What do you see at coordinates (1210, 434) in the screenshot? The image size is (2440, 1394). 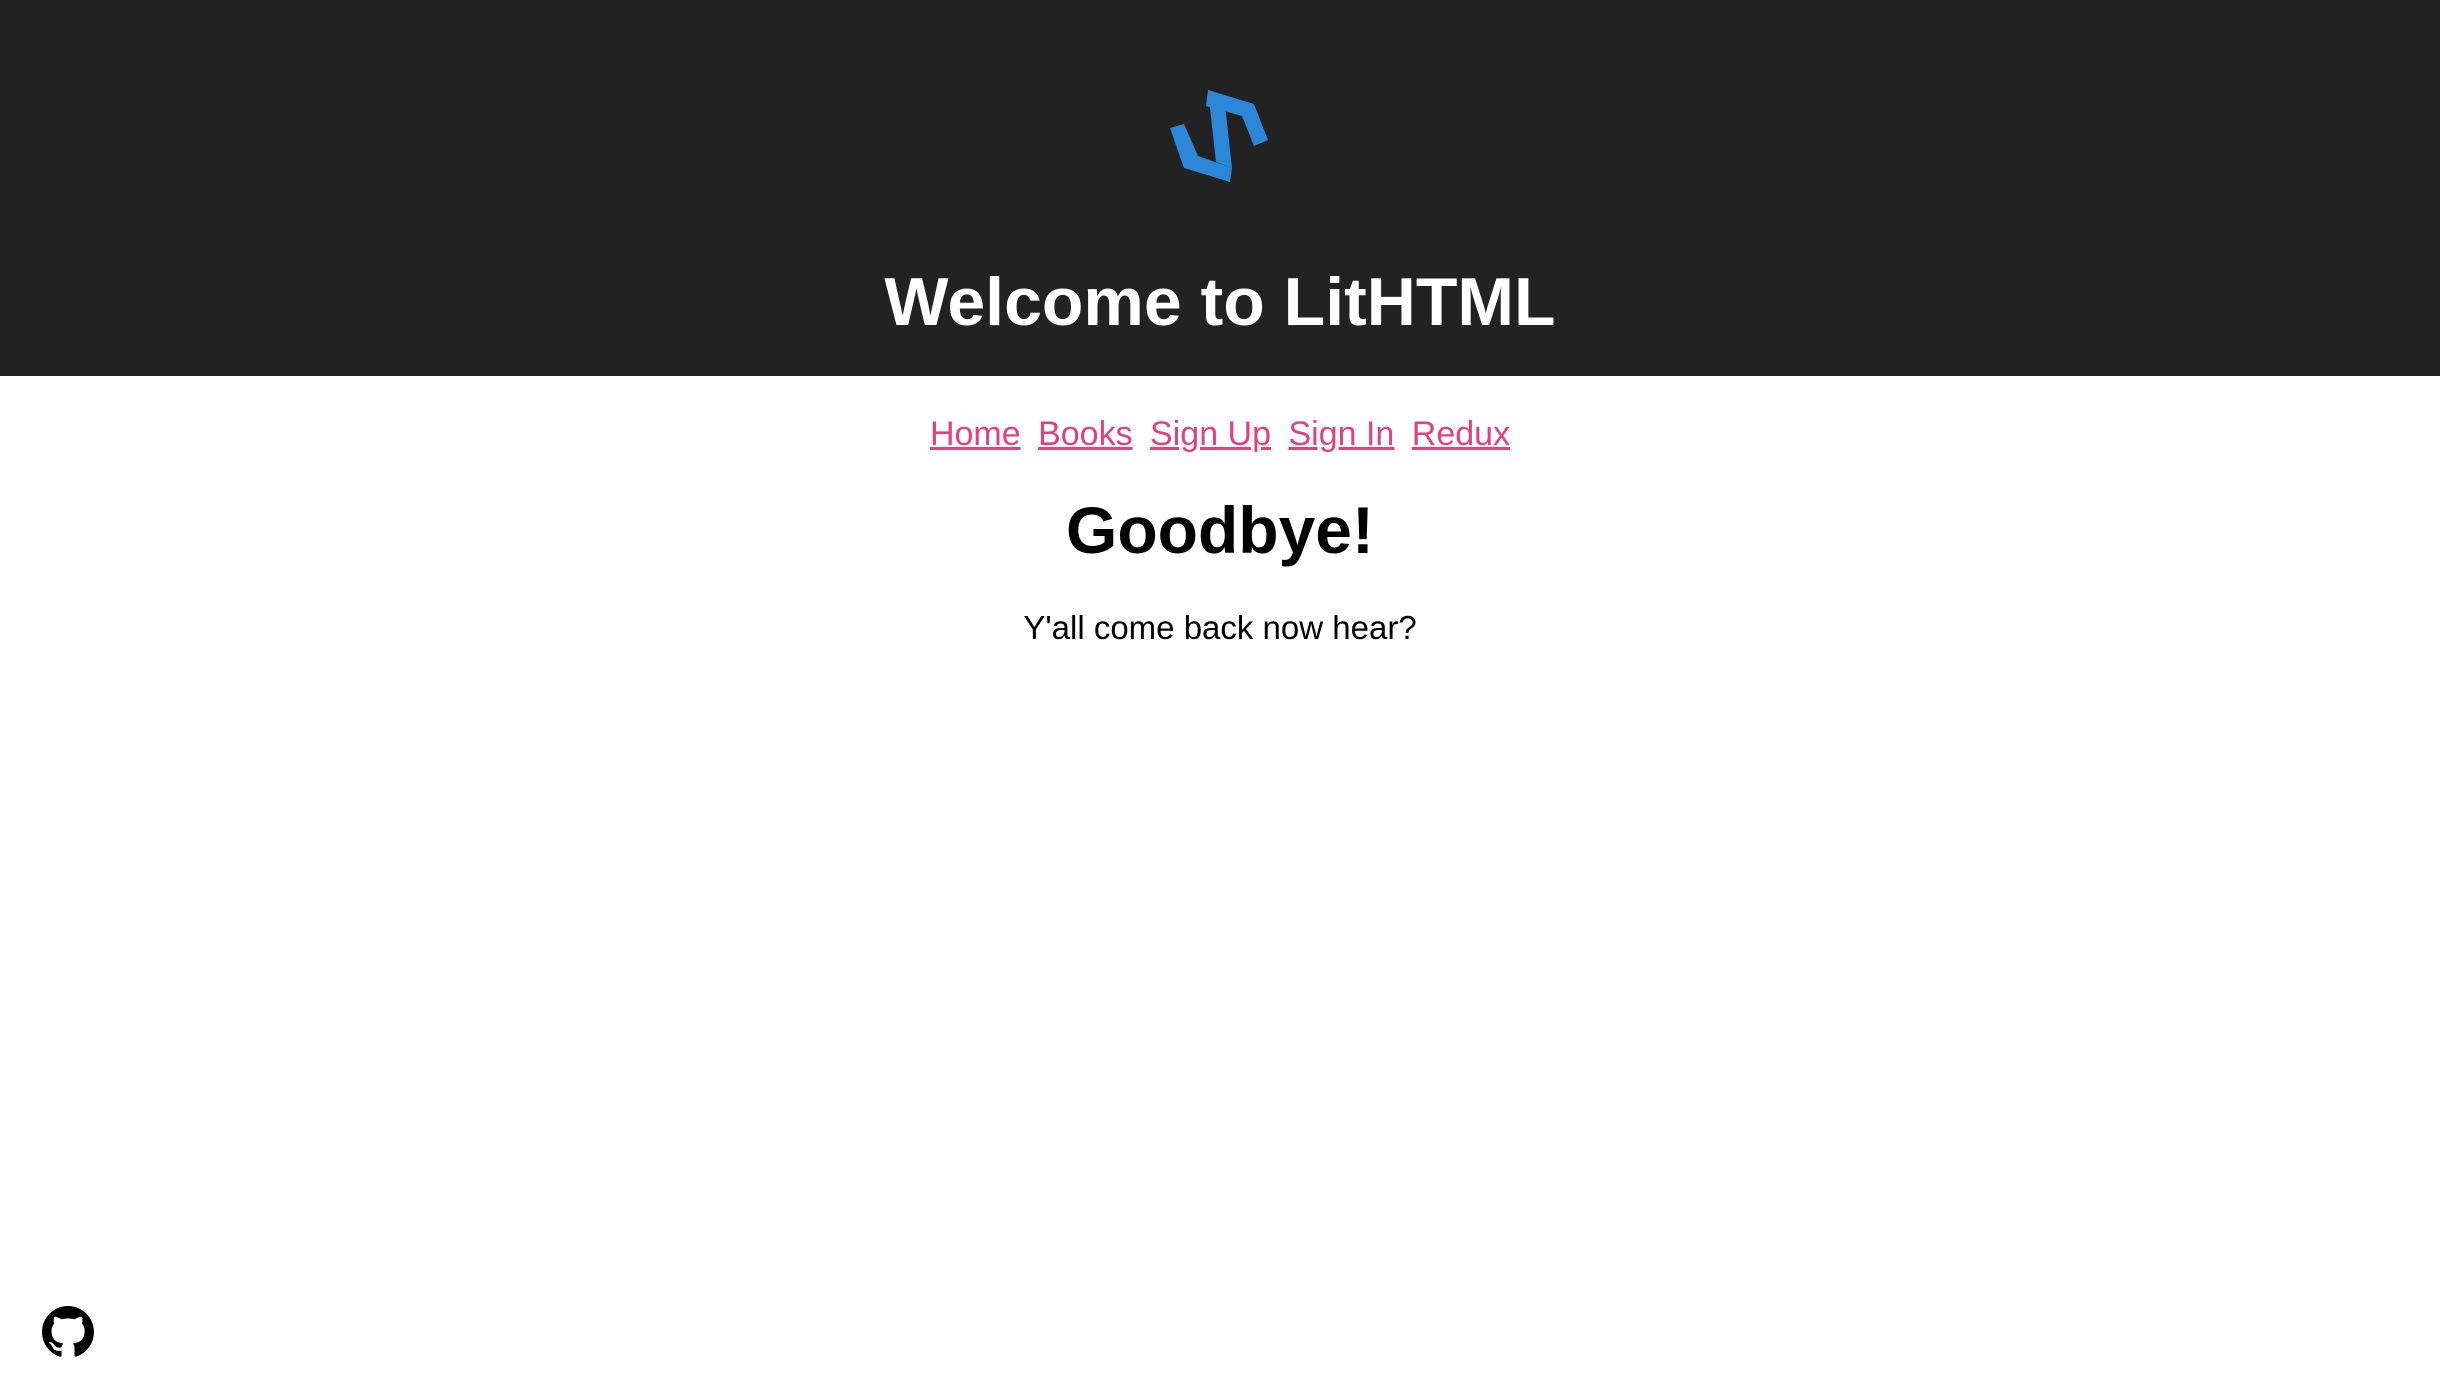 I see `nav-link-sign-up: Sign Up` at bounding box center [1210, 434].